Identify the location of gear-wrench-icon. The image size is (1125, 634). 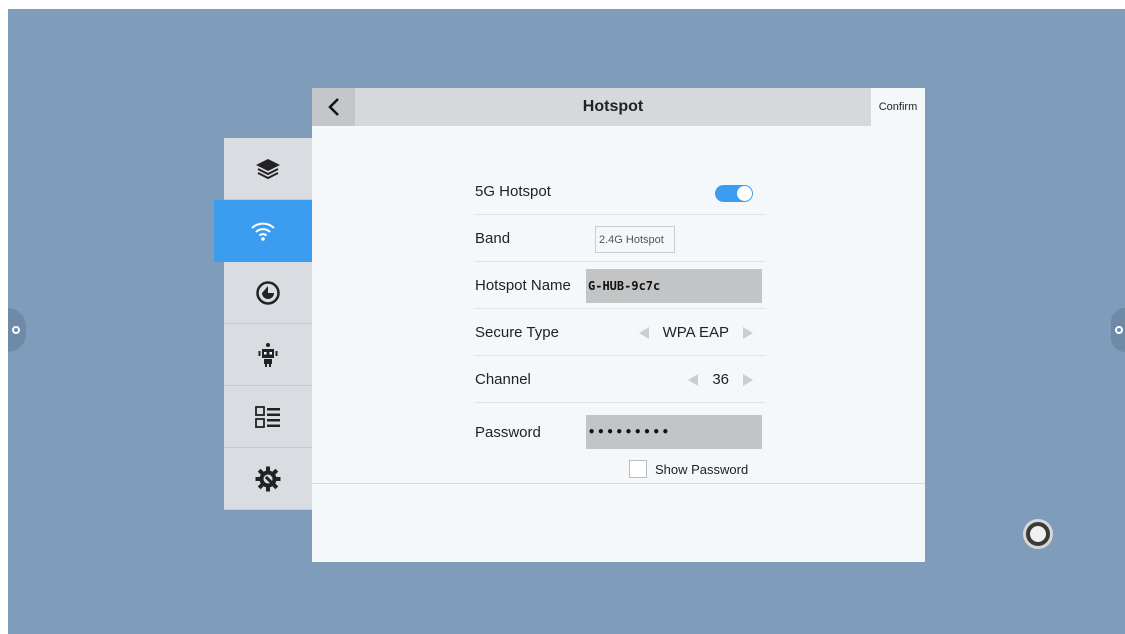
(268, 478).